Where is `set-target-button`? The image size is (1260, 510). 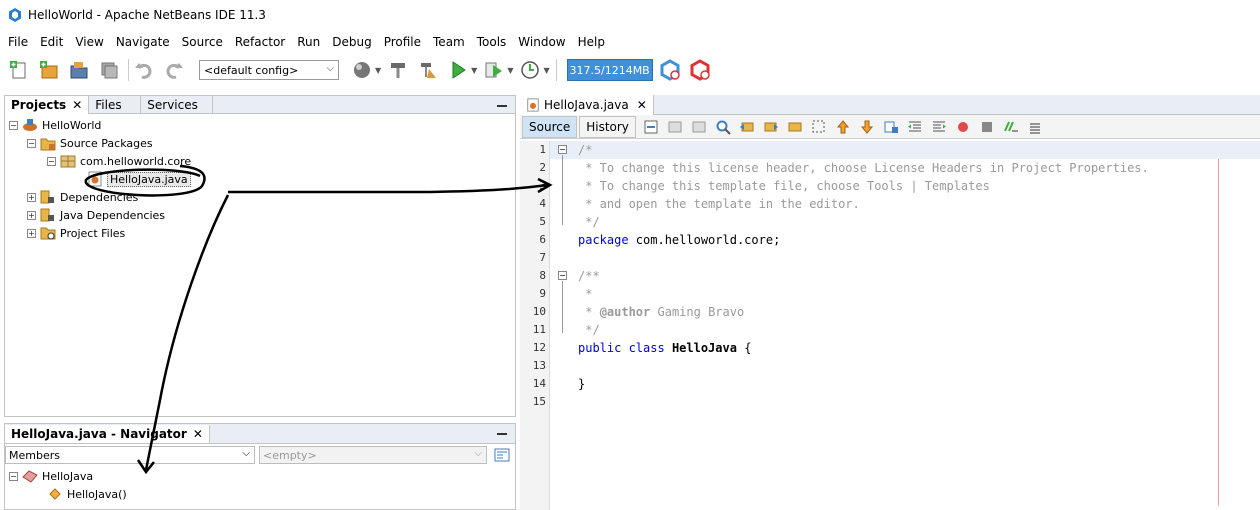 set-target-button is located at coordinates (362, 70).